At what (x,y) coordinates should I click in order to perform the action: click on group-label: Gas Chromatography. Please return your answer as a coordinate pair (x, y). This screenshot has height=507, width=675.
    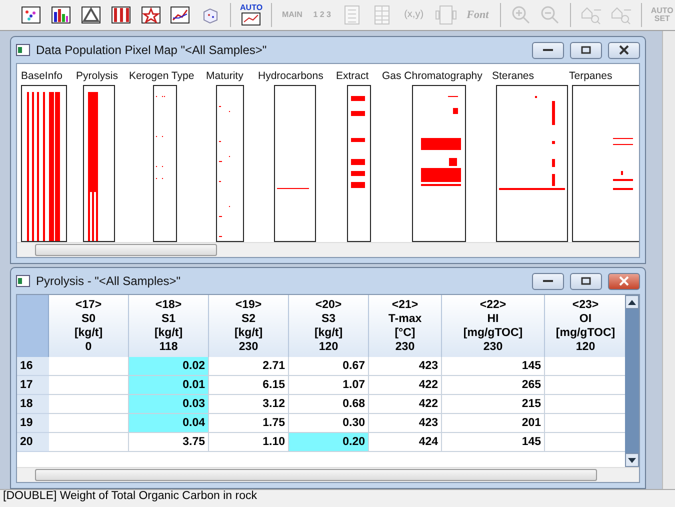
    Looking at the image, I should click on (432, 76).